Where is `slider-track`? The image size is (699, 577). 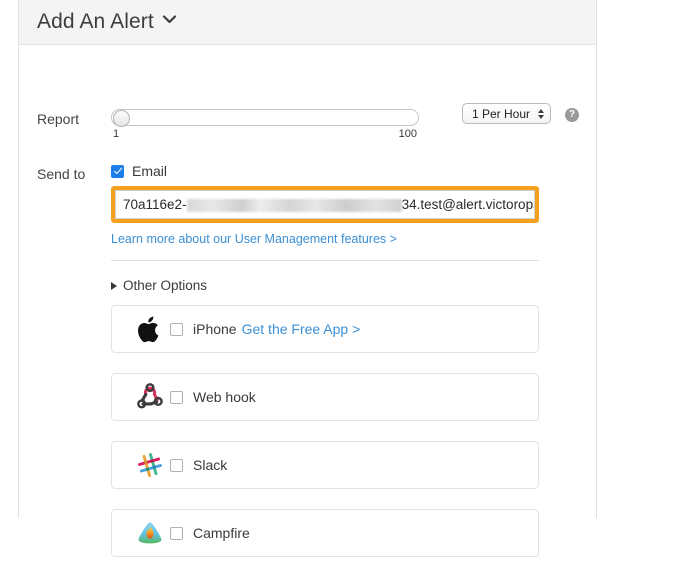 slider-track is located at coordinates (265, 118).